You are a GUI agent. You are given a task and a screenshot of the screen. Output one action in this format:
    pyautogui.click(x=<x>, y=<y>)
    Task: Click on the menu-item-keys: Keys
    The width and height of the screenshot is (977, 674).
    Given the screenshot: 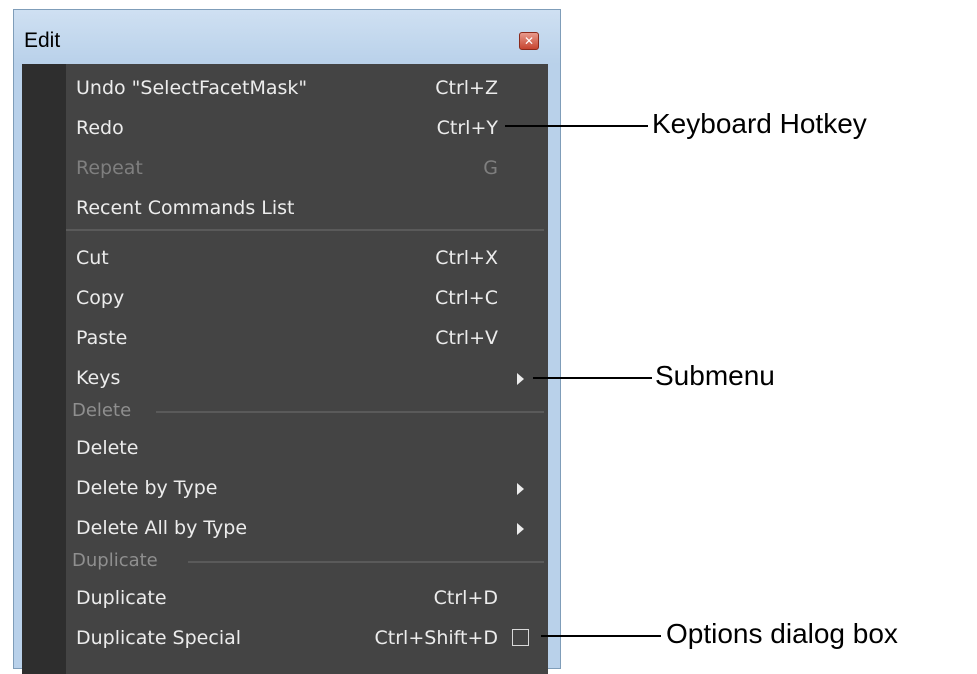 What is the action you would take?
    pyautogui.click(x=305, y=377)
    